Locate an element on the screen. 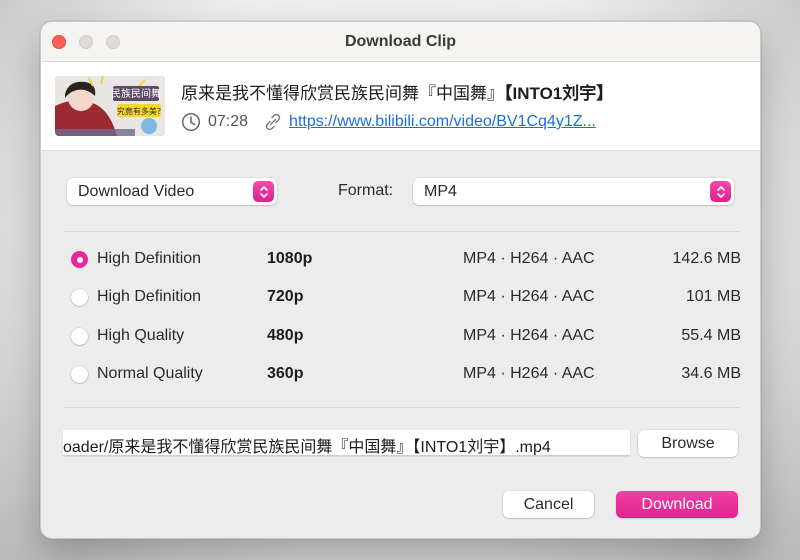  save-path-input: oader/原来是我不懂得欣赏民族民间舞『中国舞』【INTO1刘宇】.mp4 is located at coordinates (346, 443).